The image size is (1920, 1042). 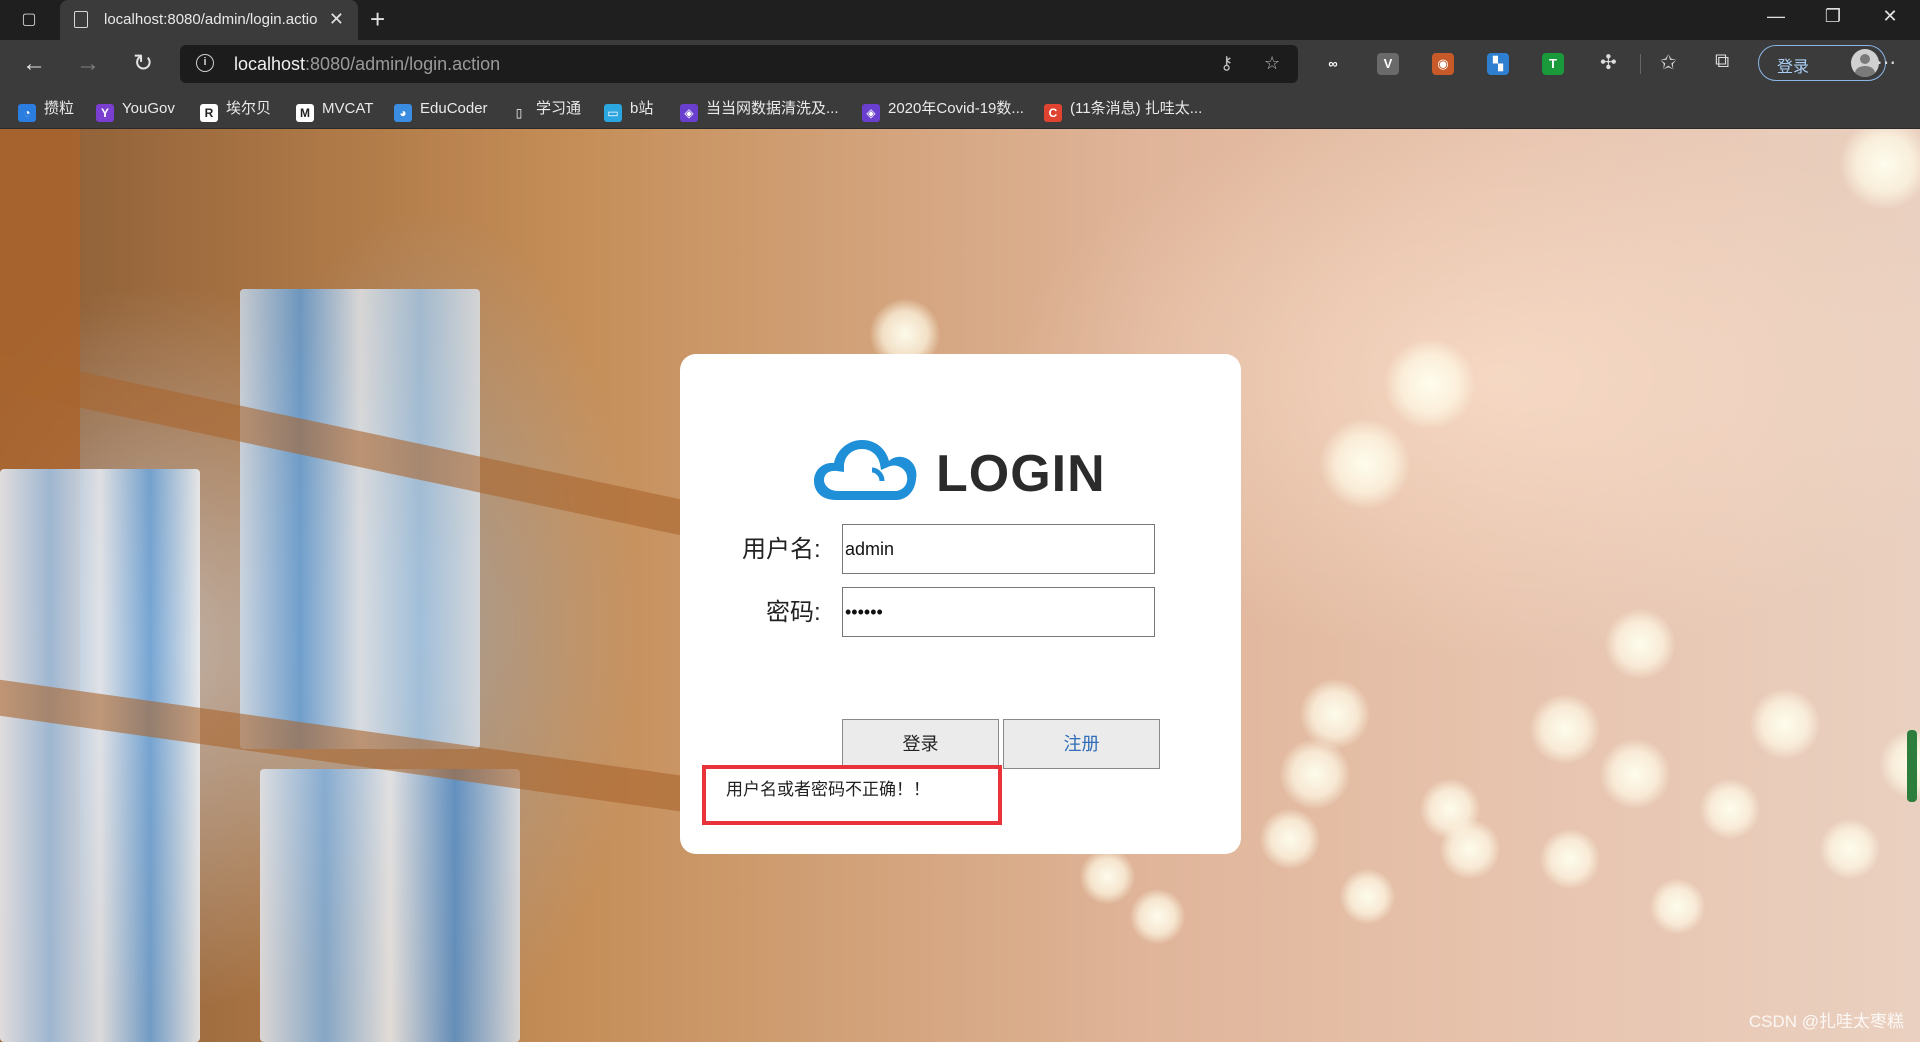 What do you see at coordinates (613, 113) in the screenshot?
I see `bookmark-favicon-icon: ▭` at bounding box center [613, 113].